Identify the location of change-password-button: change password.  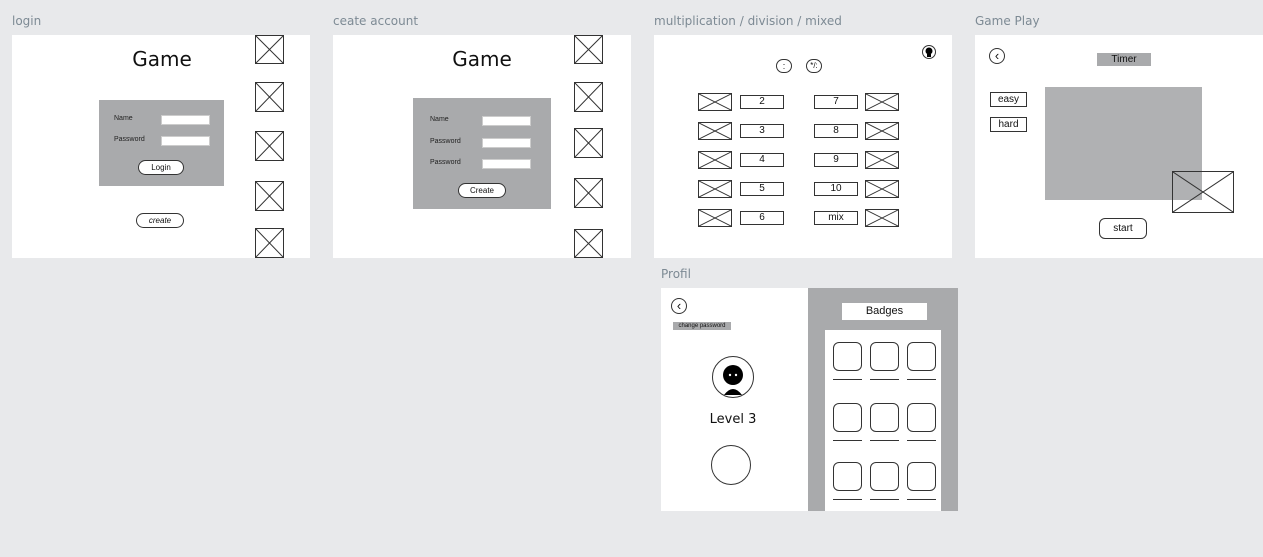
(702, 326).